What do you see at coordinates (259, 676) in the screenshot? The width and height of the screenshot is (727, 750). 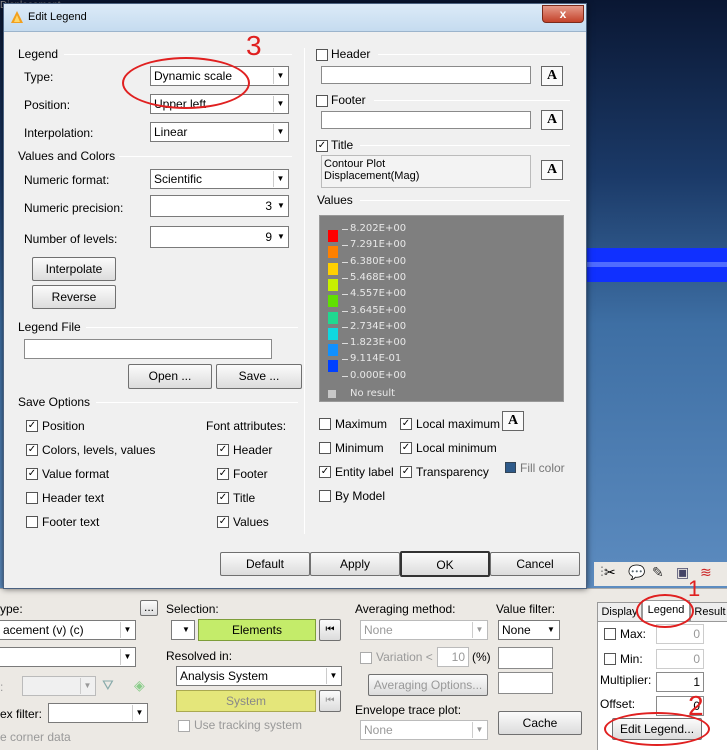 I see `resolved-combo: Analysis System ▼` at bounding box center [259, 676].